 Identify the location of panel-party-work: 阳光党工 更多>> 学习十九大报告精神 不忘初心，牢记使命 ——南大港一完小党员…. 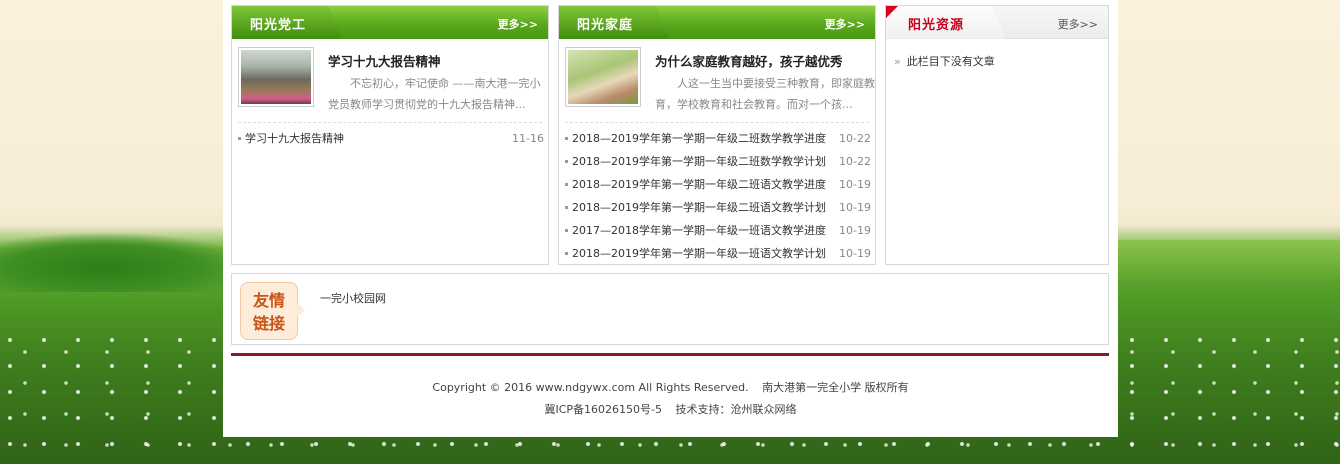
(390, 135).